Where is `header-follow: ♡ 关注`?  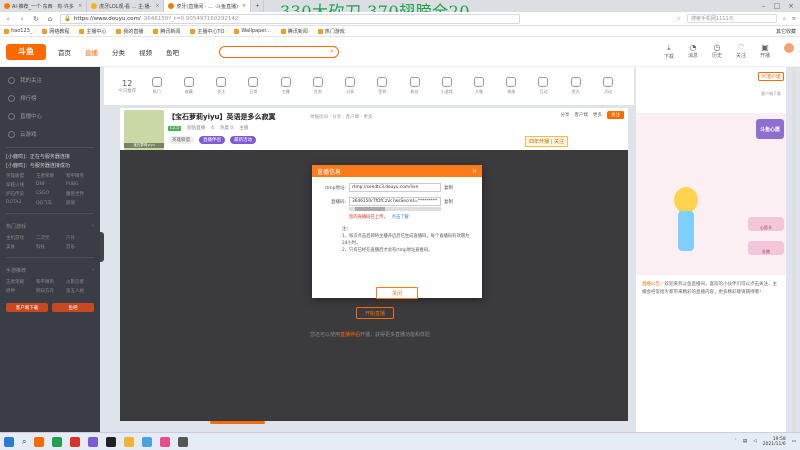 header-follow: ♡ 关注 is located at coordinates (741, 51).